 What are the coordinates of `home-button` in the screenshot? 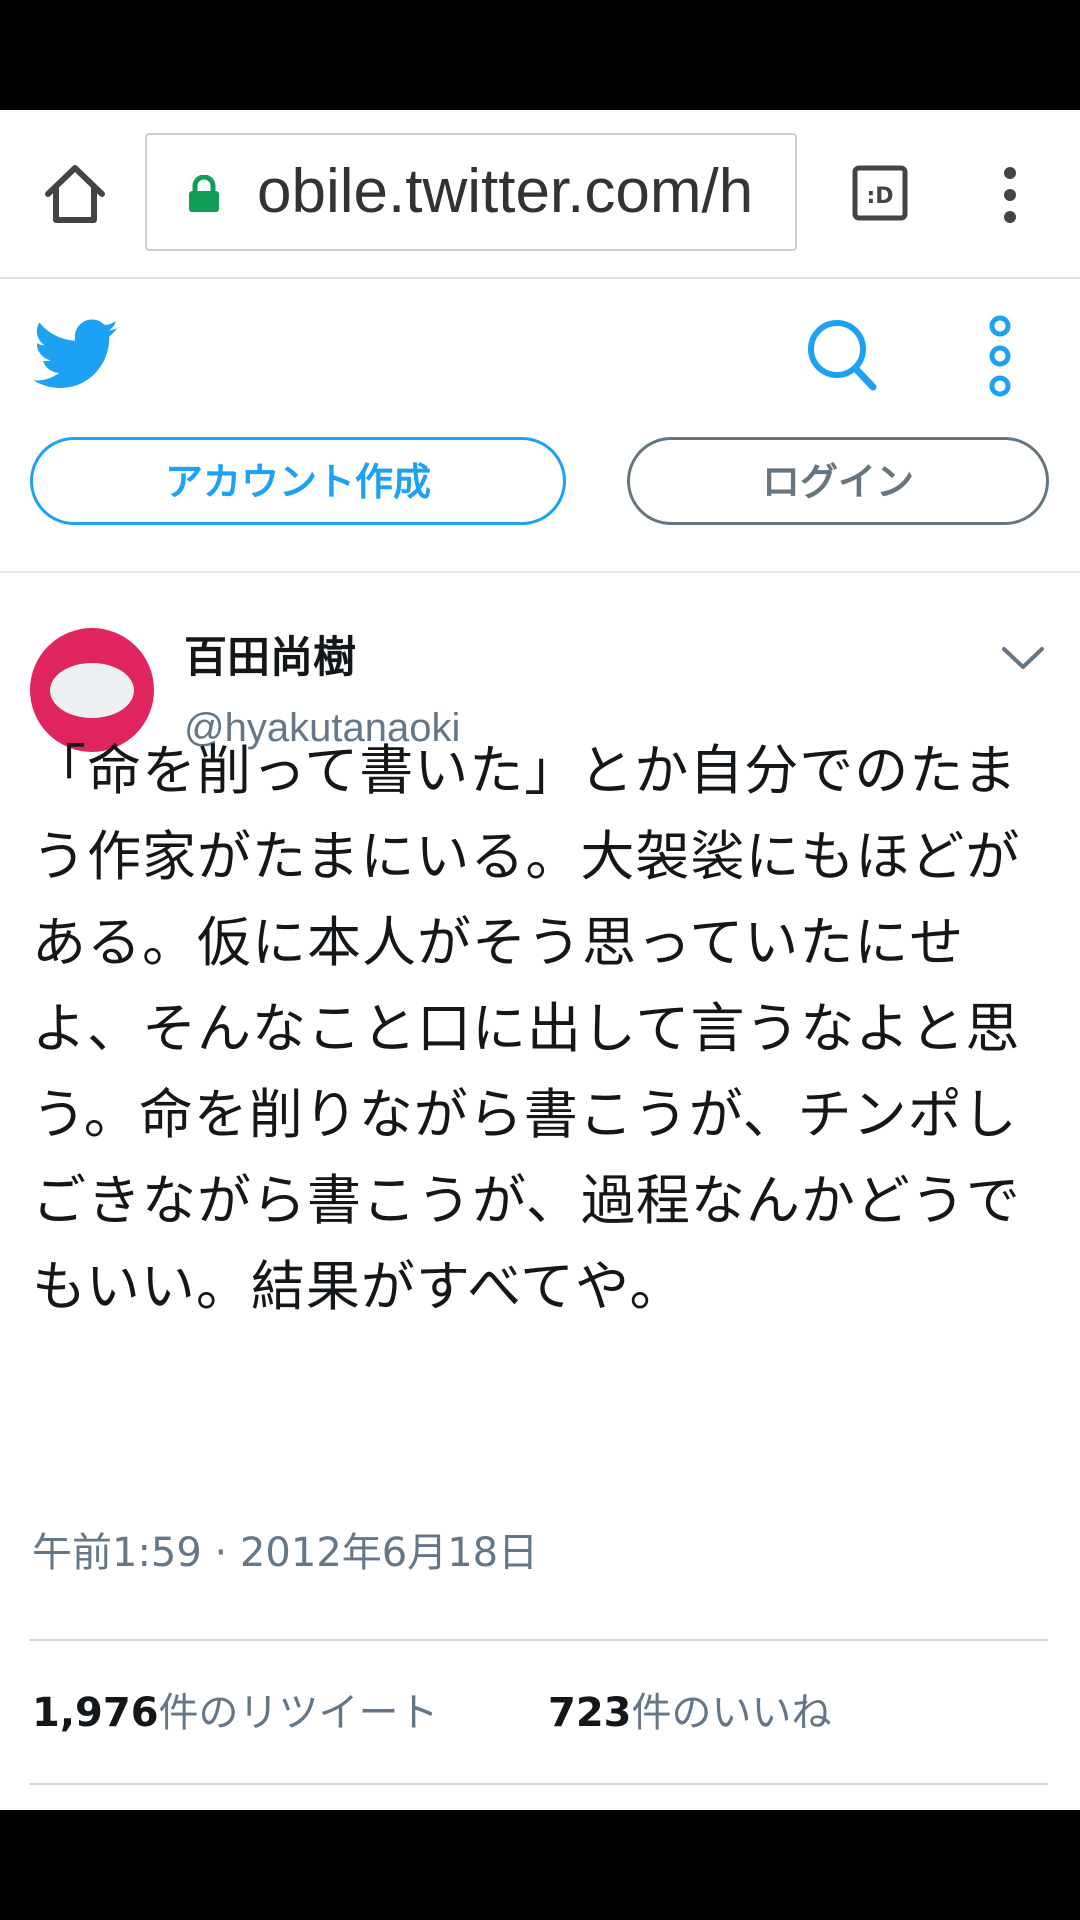 It's located at (75, 195).